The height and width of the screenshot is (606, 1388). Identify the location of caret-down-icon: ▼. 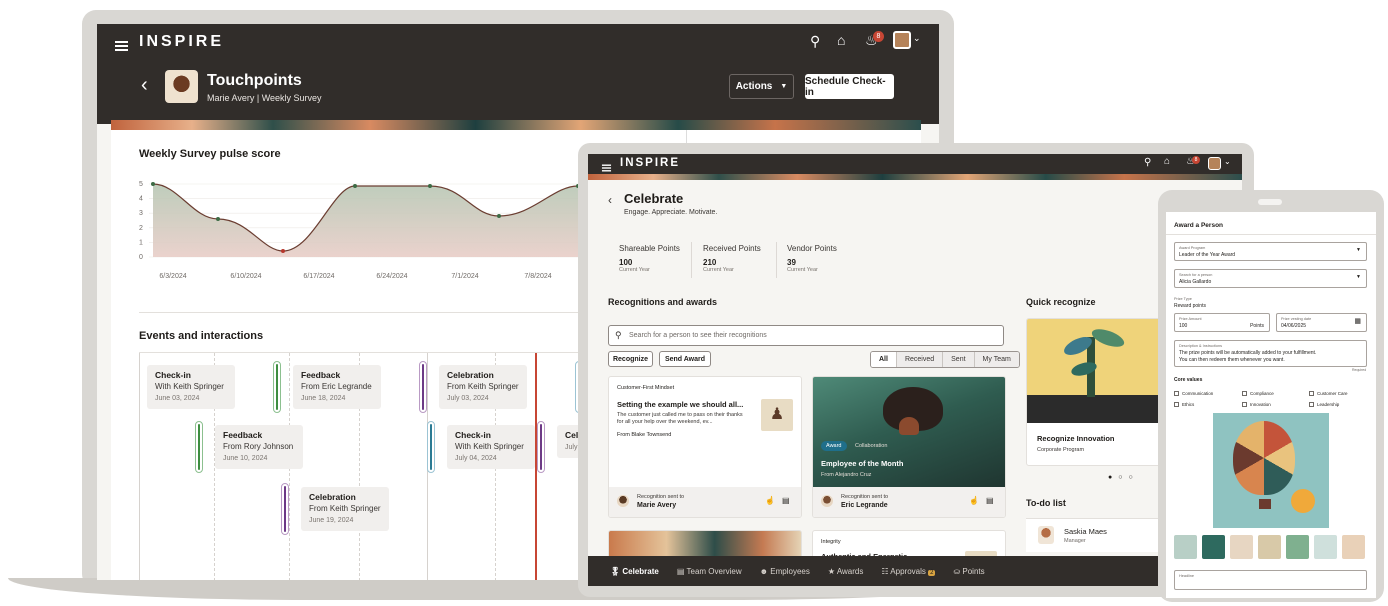
(784, 86).